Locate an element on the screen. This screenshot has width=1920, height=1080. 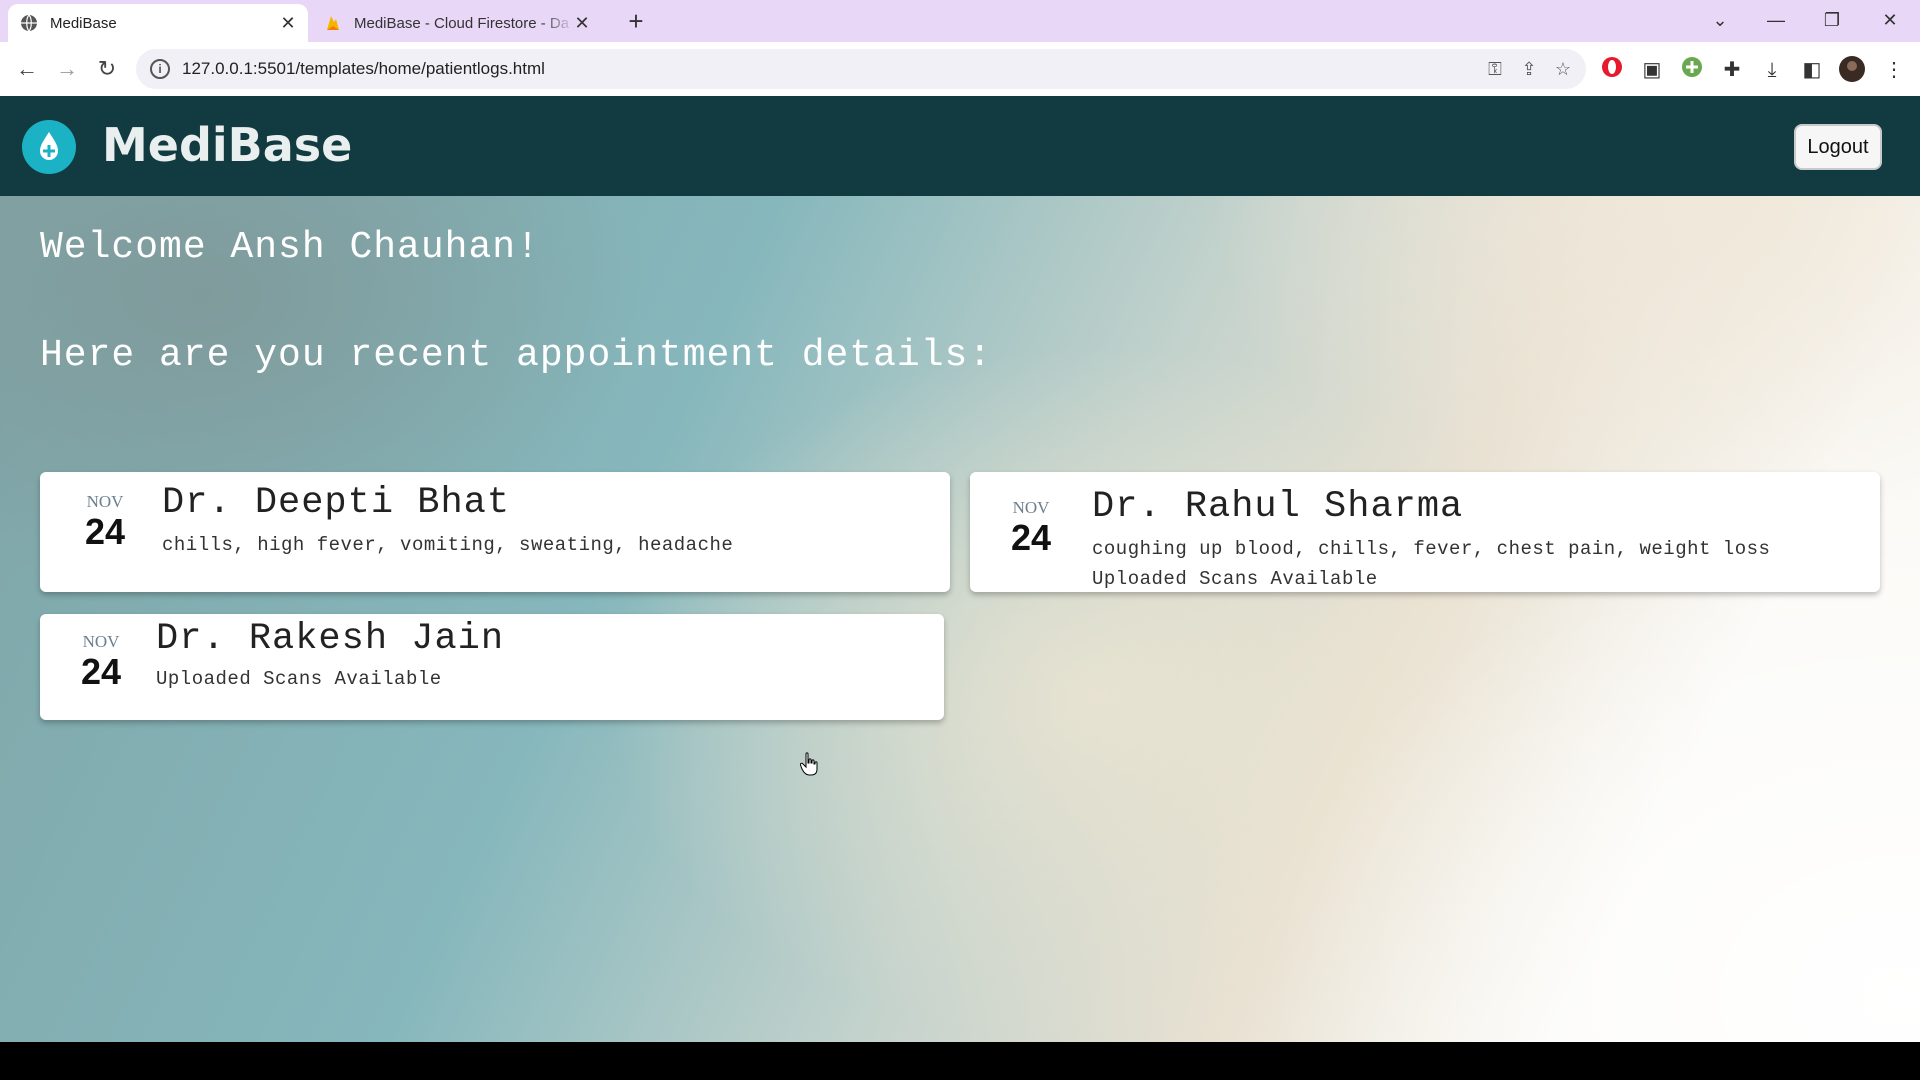
key-icon: ⚿ is located at coordinates (1495, 69).